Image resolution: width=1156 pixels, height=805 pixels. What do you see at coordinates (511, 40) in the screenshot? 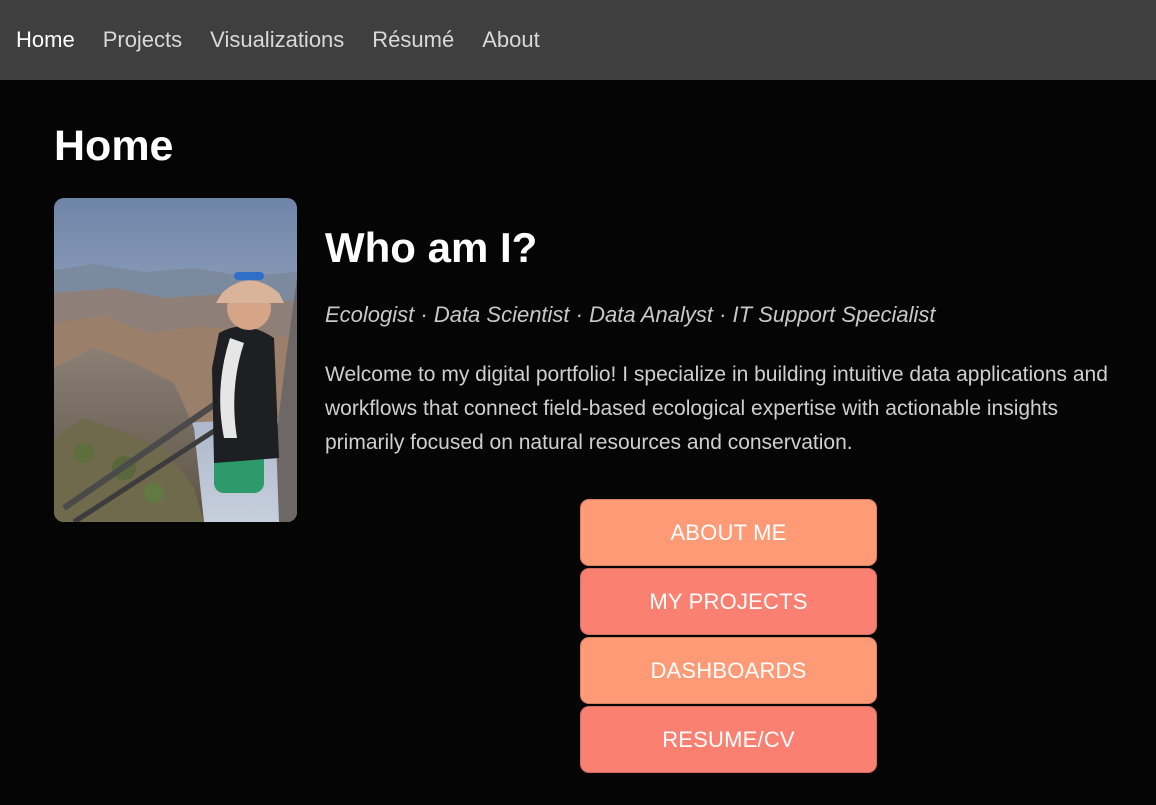
I see `nav-link-about: About` at bounding box center [511, 40].